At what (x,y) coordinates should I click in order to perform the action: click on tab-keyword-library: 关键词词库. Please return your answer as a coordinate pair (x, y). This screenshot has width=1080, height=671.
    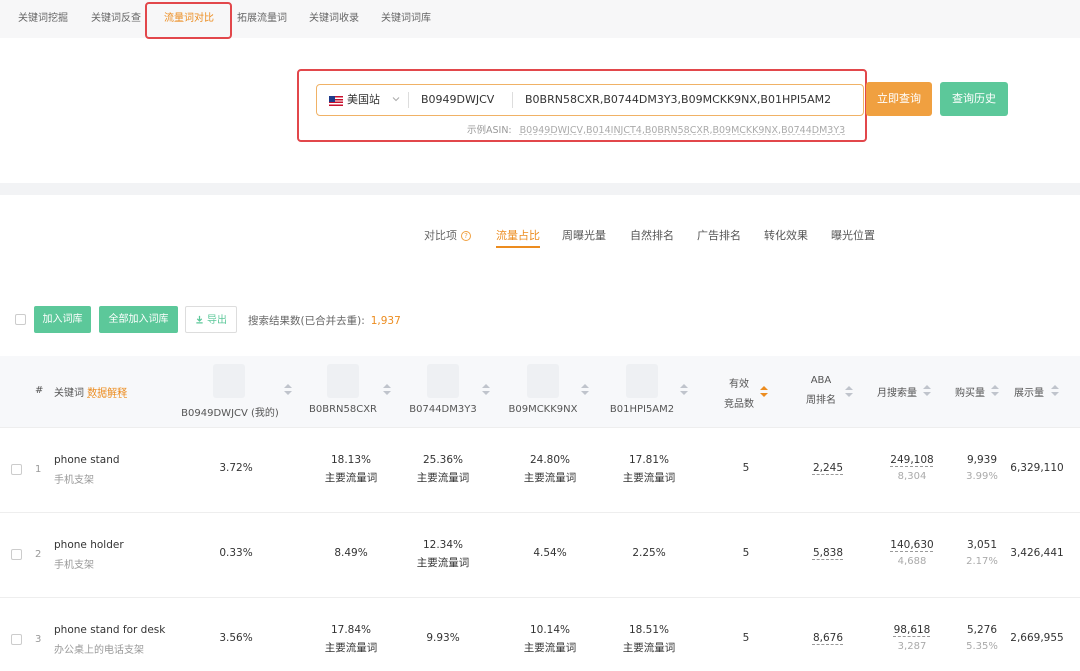
    Looking at the image, I should click on (406, 19).